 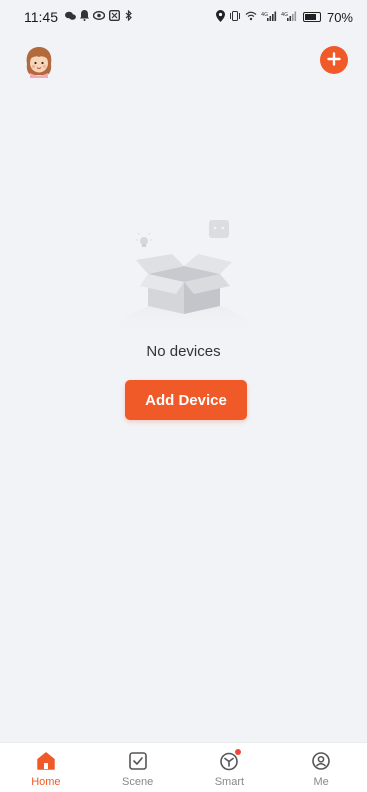 I want to click on cell-signal-2-icon: 4G, so click(x=289, y=17).